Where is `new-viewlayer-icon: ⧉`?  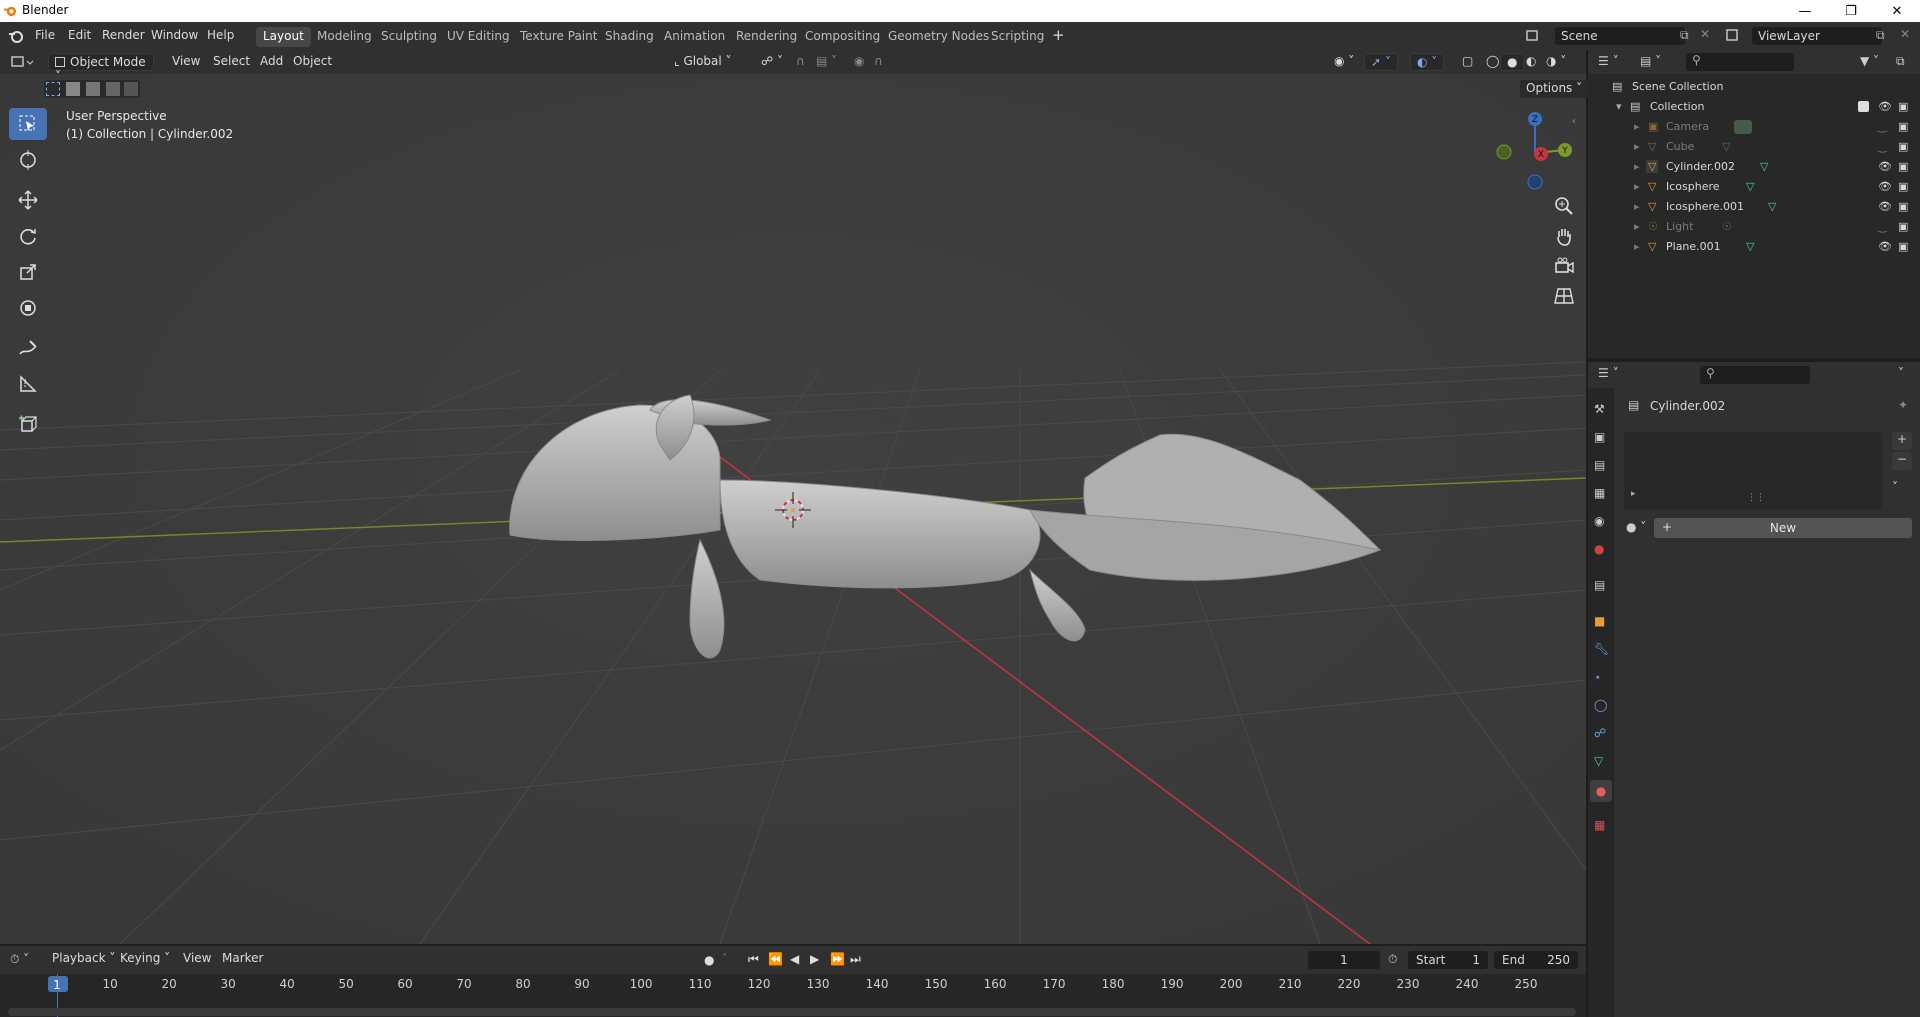 new-viewlayer-icon: ⧉ is located at coordinates (1880, 35).